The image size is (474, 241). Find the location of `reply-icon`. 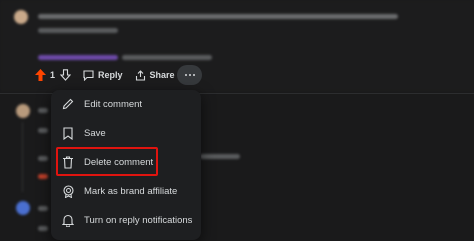

reply-icon is located at coordinates (88, 75).